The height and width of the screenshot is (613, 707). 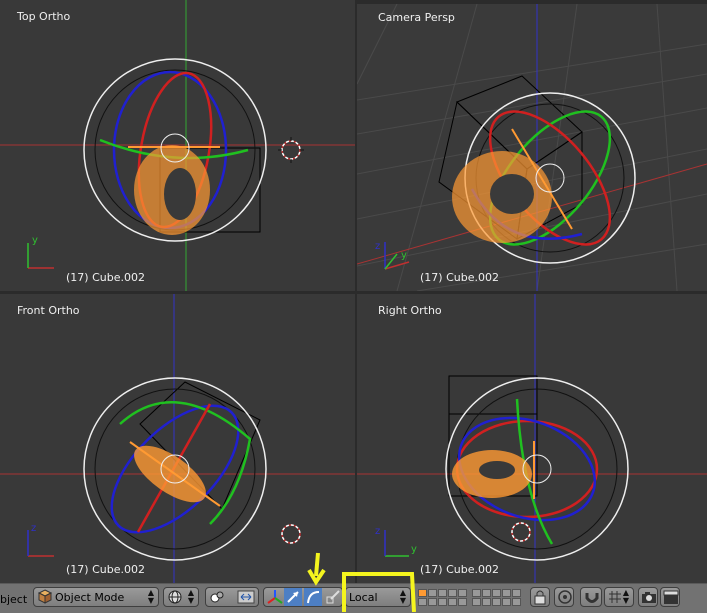 I want to click on annotation-overlay, so click(x=361, y=582).